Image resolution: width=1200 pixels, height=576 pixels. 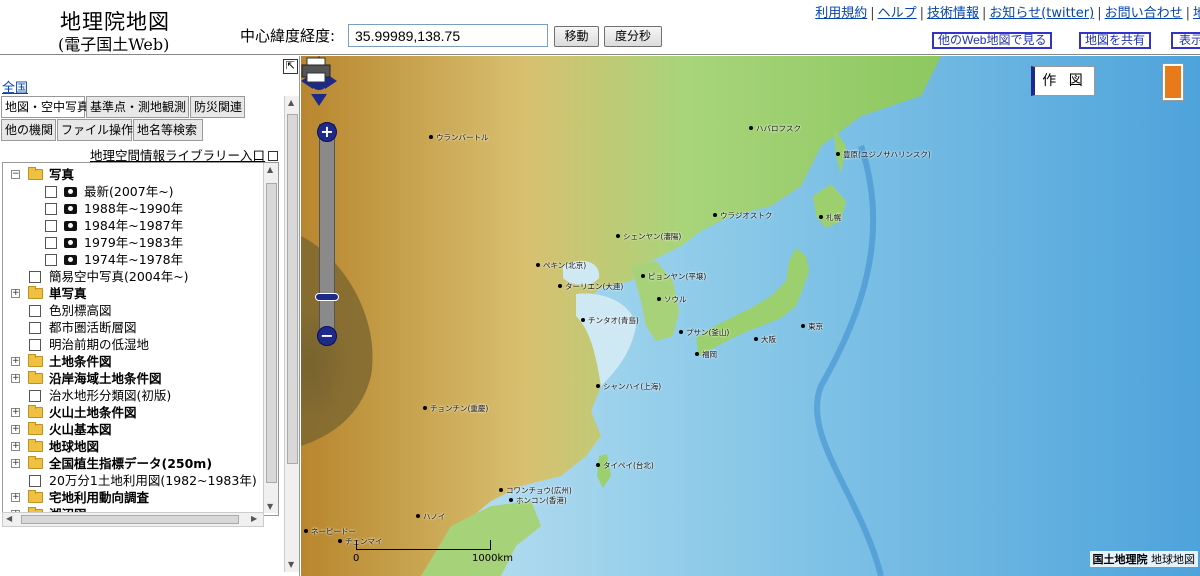 What do you see at coordinates (134, 242) in the screenshot?
I see `tree-row: 1979年~1983年` at bounding box center [134, 242].